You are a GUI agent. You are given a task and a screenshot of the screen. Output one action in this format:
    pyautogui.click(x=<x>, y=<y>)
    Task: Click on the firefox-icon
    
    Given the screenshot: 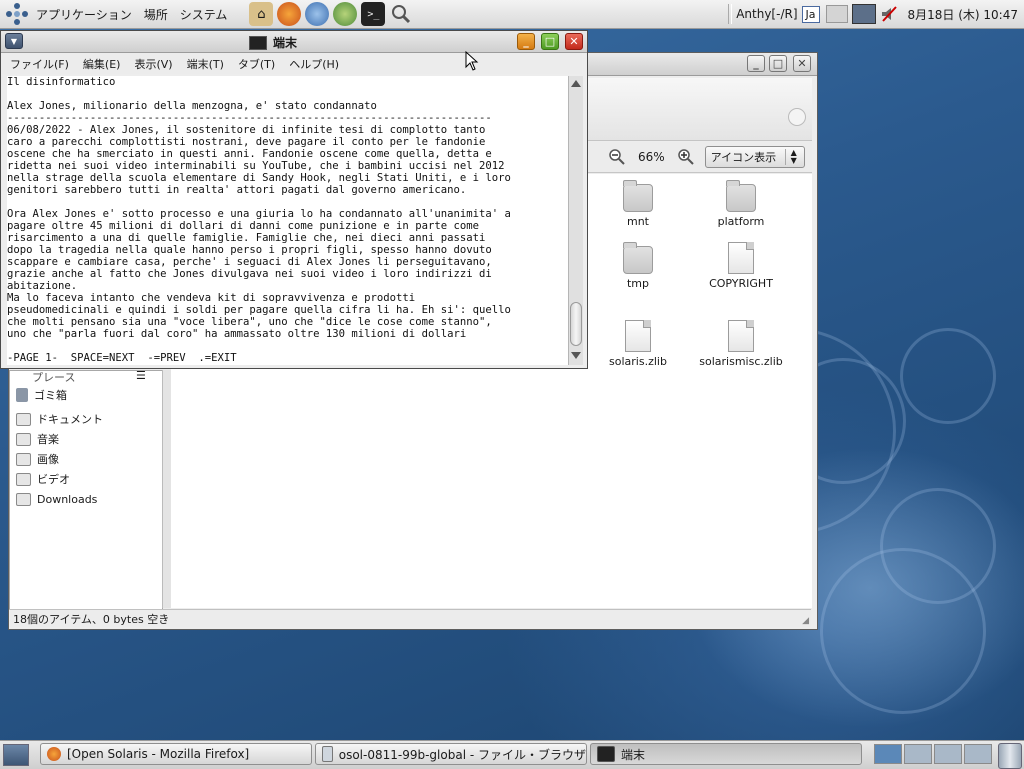 What is the action you would take?
    pyautogui.click(x=289, y=14)
    